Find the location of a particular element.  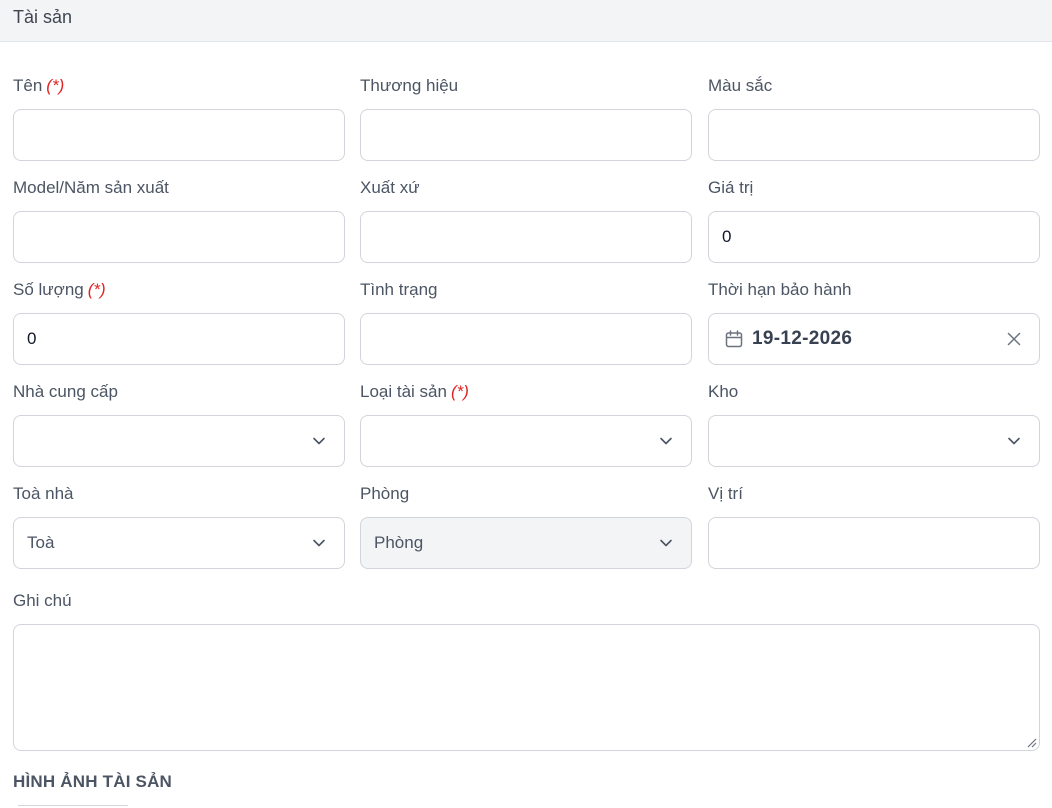

room-label: Phòng is located at coordinates (385, 493).